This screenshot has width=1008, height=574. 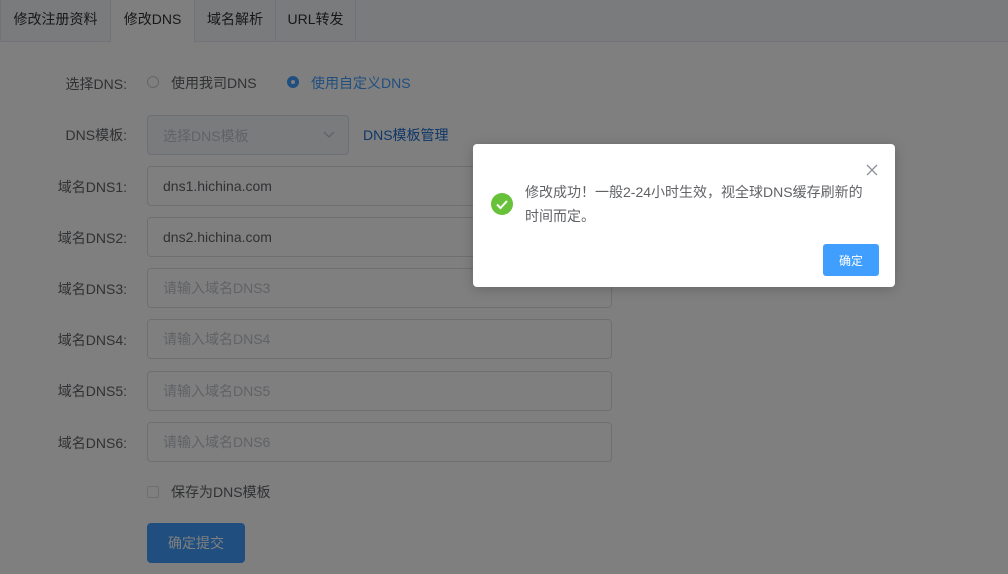 I want to click on success-check-icon, so click(x=502, y=204).